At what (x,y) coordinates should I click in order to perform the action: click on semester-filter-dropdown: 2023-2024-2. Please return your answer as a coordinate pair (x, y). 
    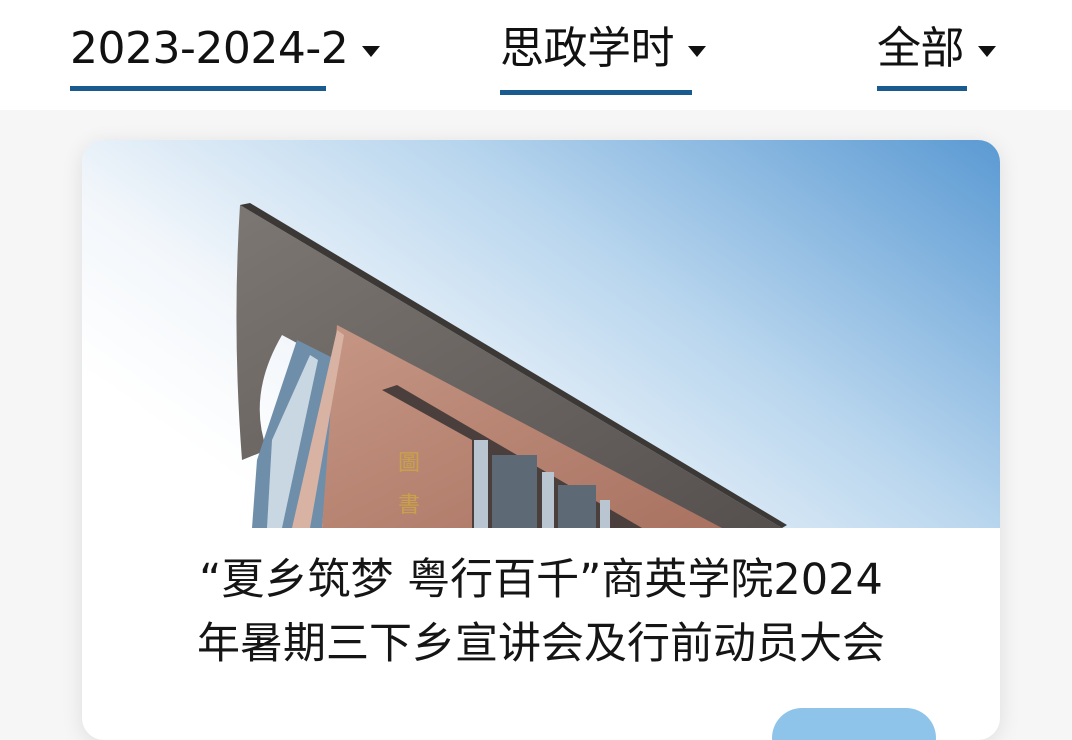
    Looking at the image, I should click on (225, 57).